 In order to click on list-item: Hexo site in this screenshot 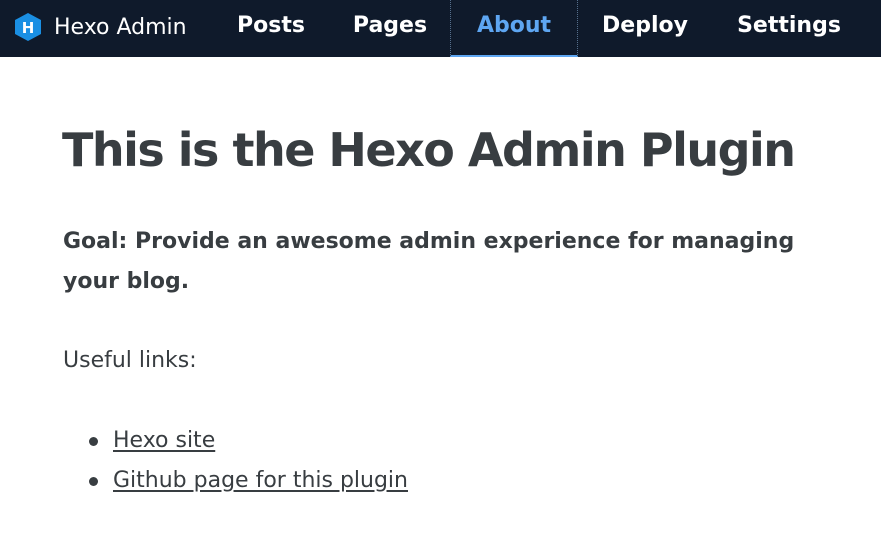, I will do `click(235, 441)`.